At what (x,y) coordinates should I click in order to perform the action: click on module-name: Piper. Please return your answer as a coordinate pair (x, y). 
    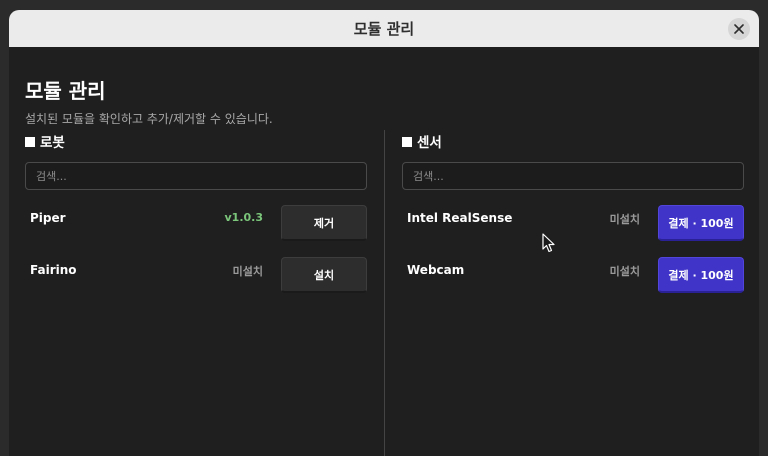
    Looking at the image, I should click on (48, 218).